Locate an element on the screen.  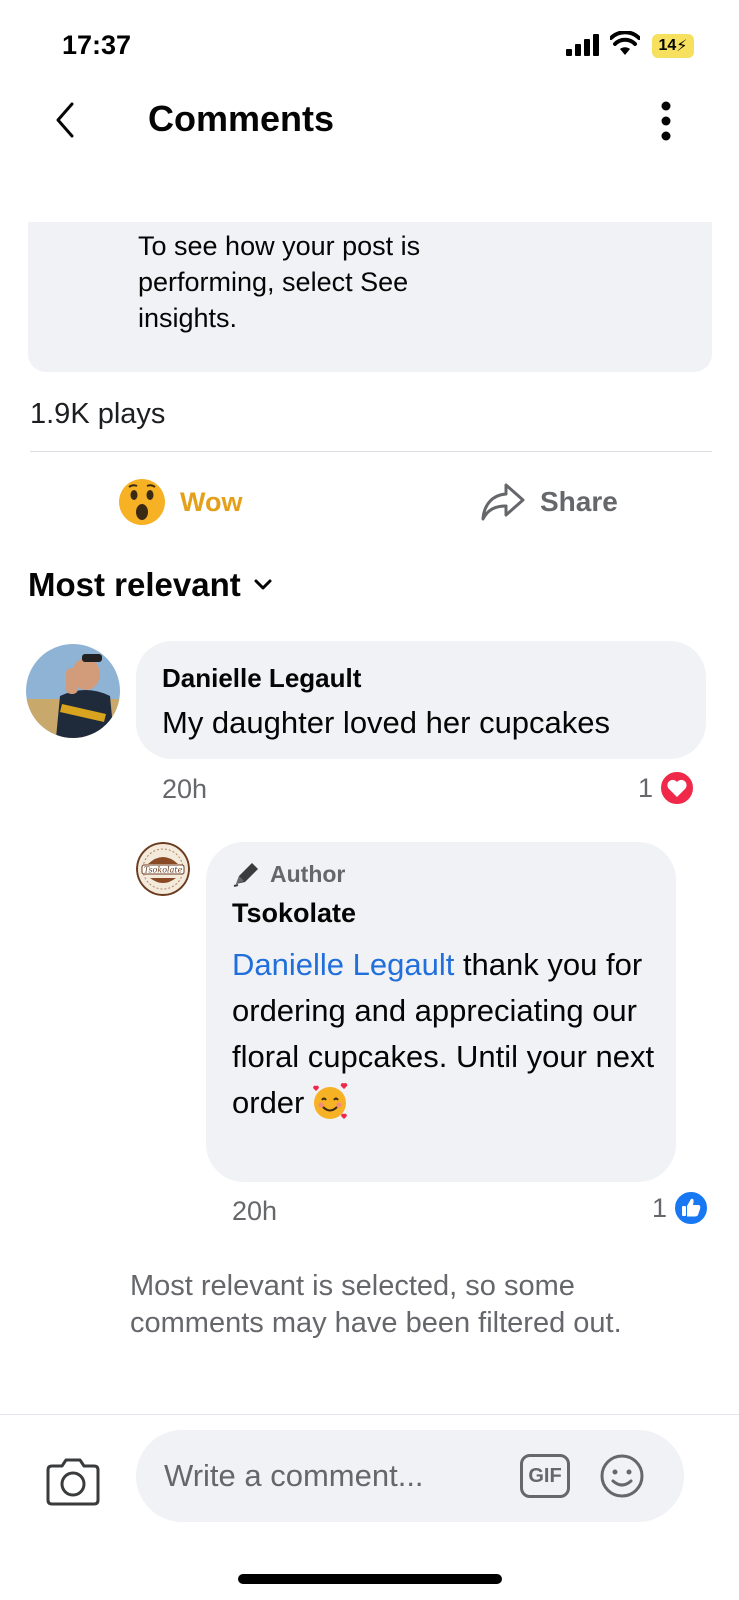
share-button: Share is located at coordinates (549, 502).